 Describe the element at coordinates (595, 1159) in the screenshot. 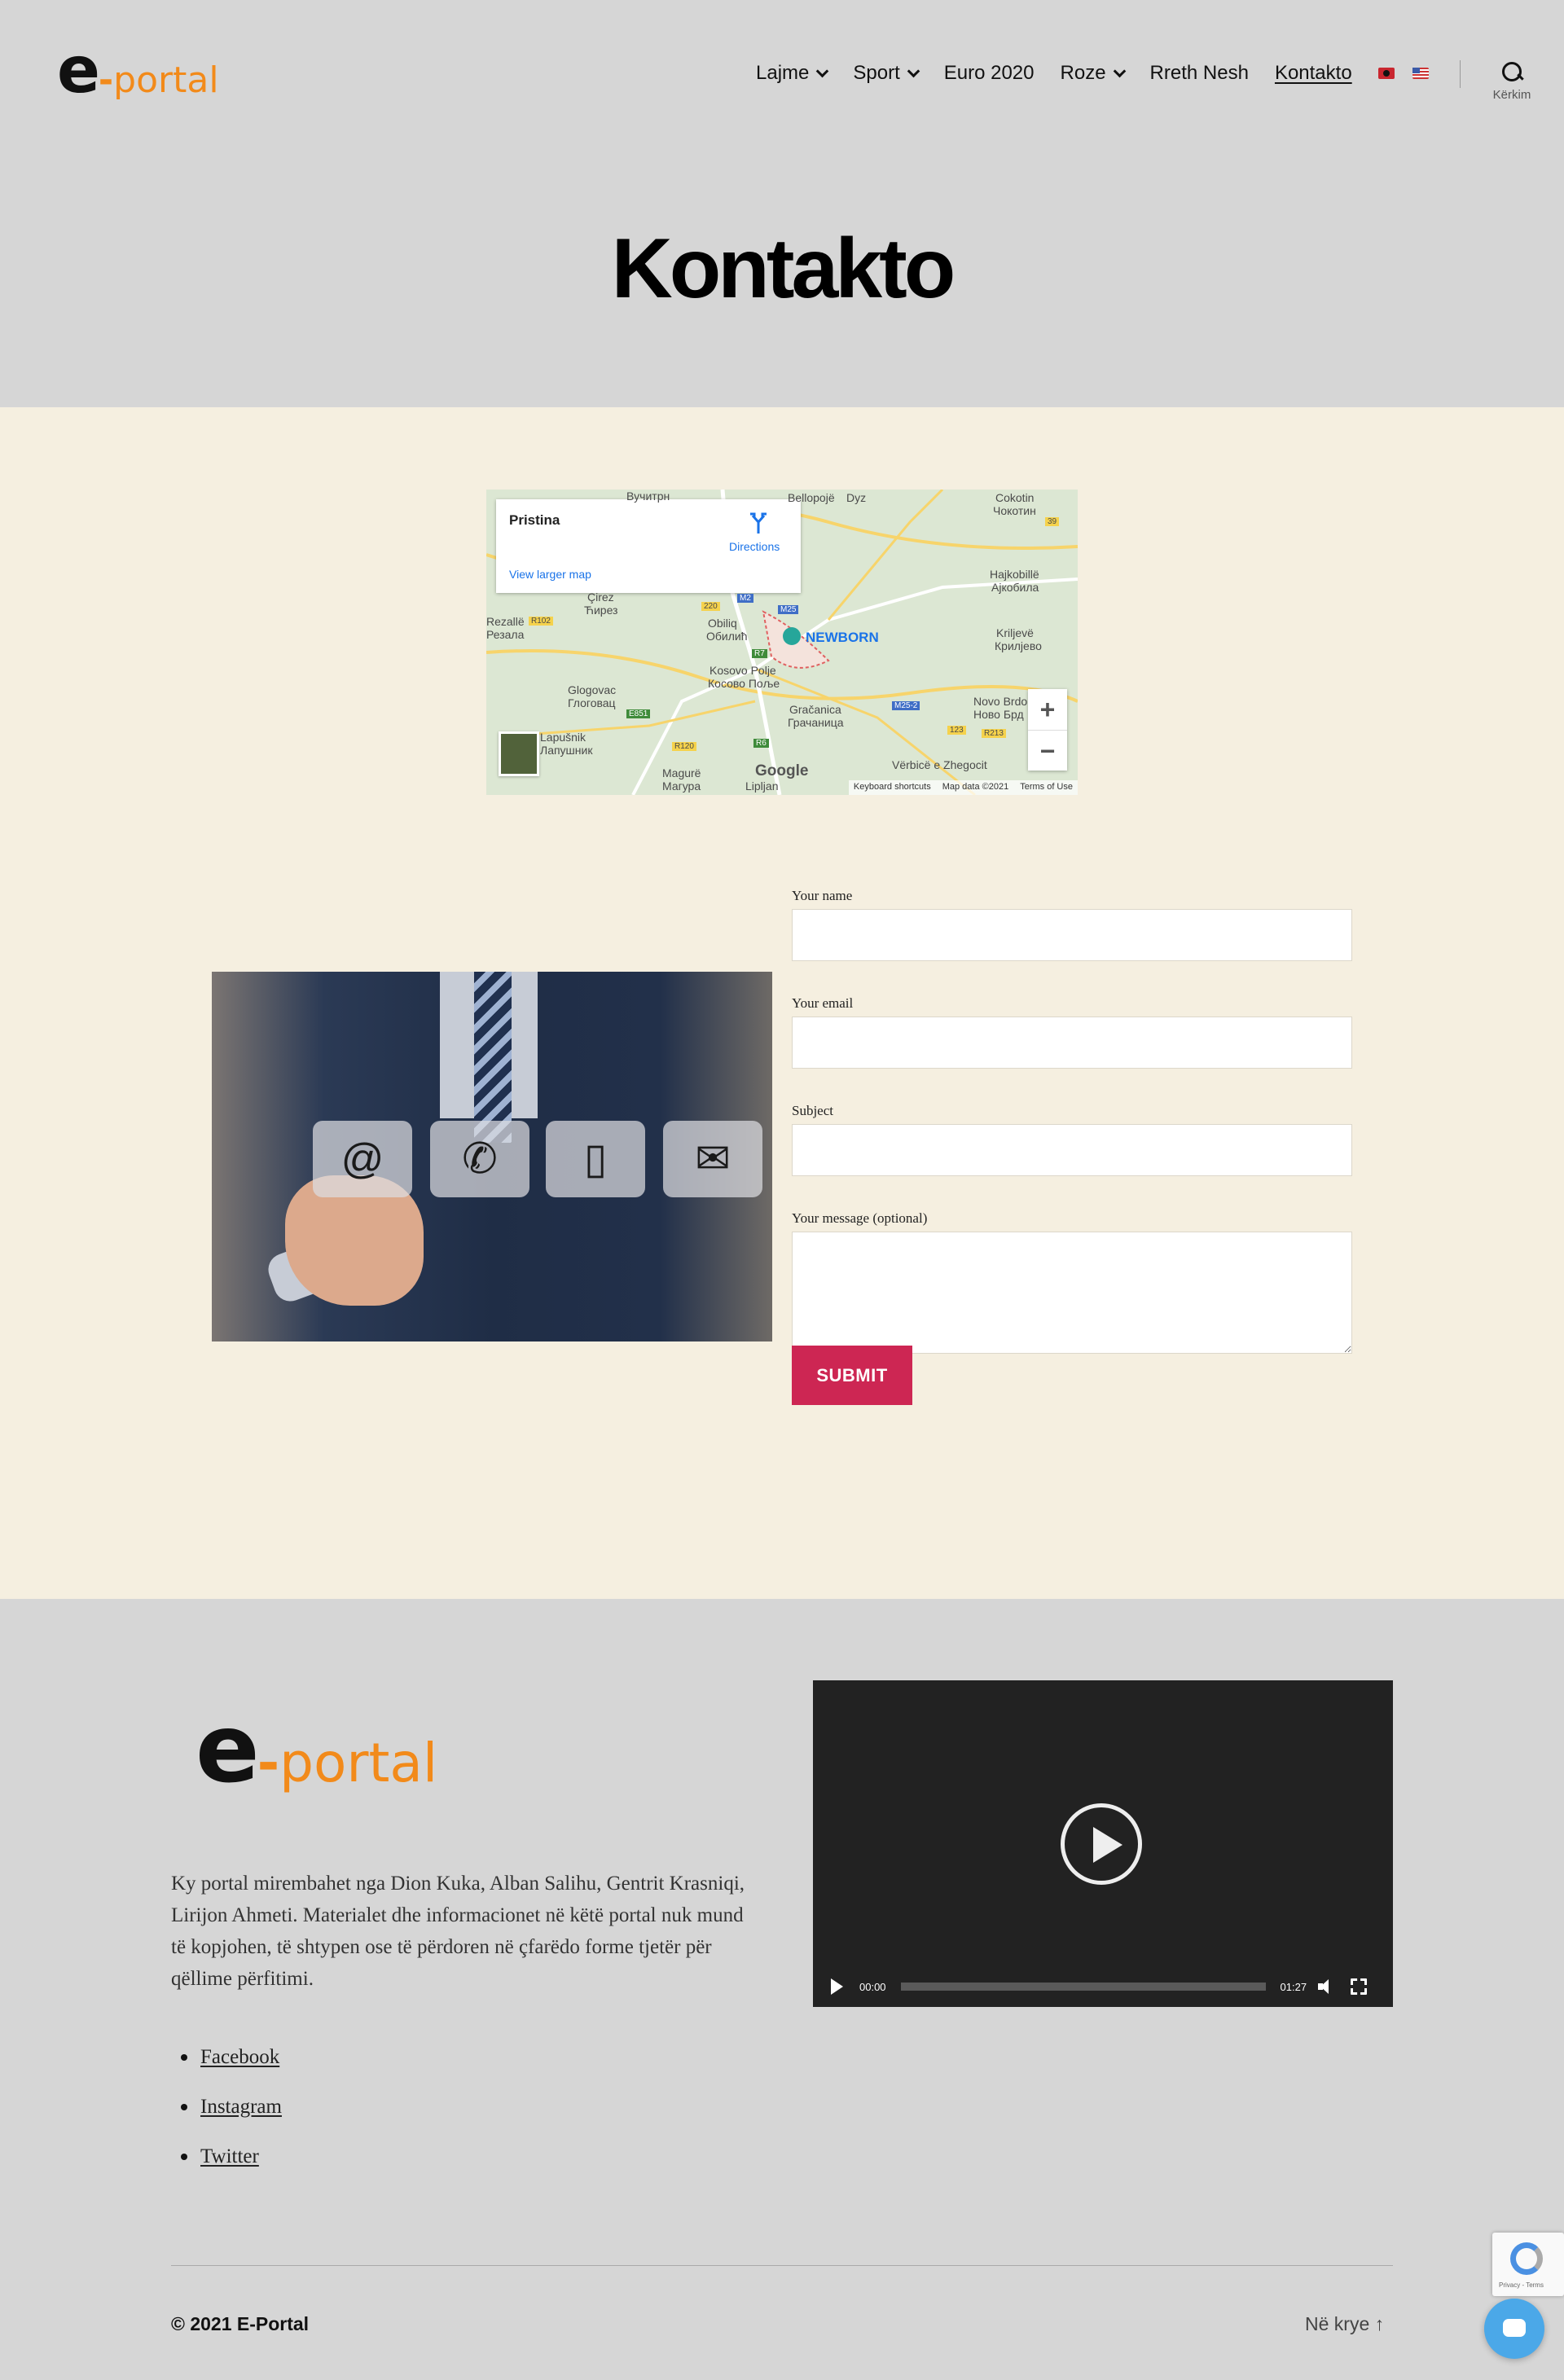

I see `tablet-icon: ▯` at that location.